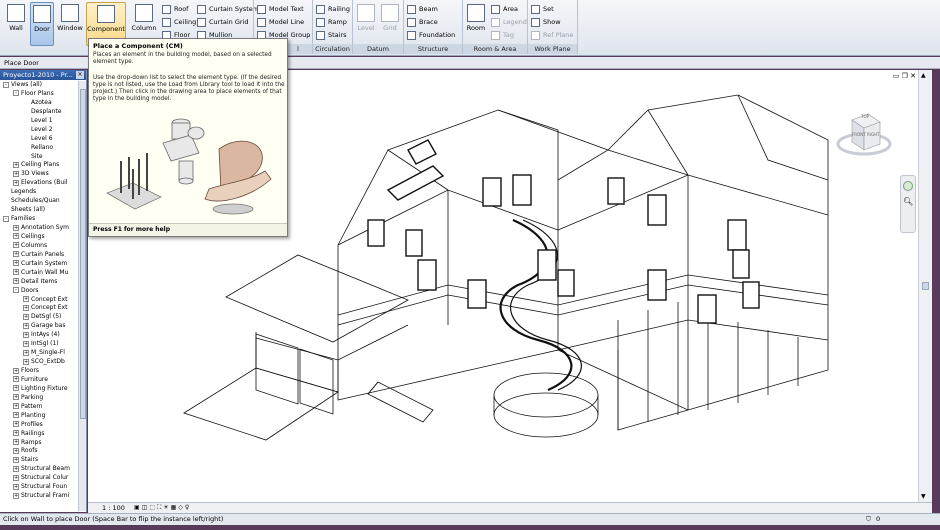  I want to click on door-button: Door, so click(42, 24).